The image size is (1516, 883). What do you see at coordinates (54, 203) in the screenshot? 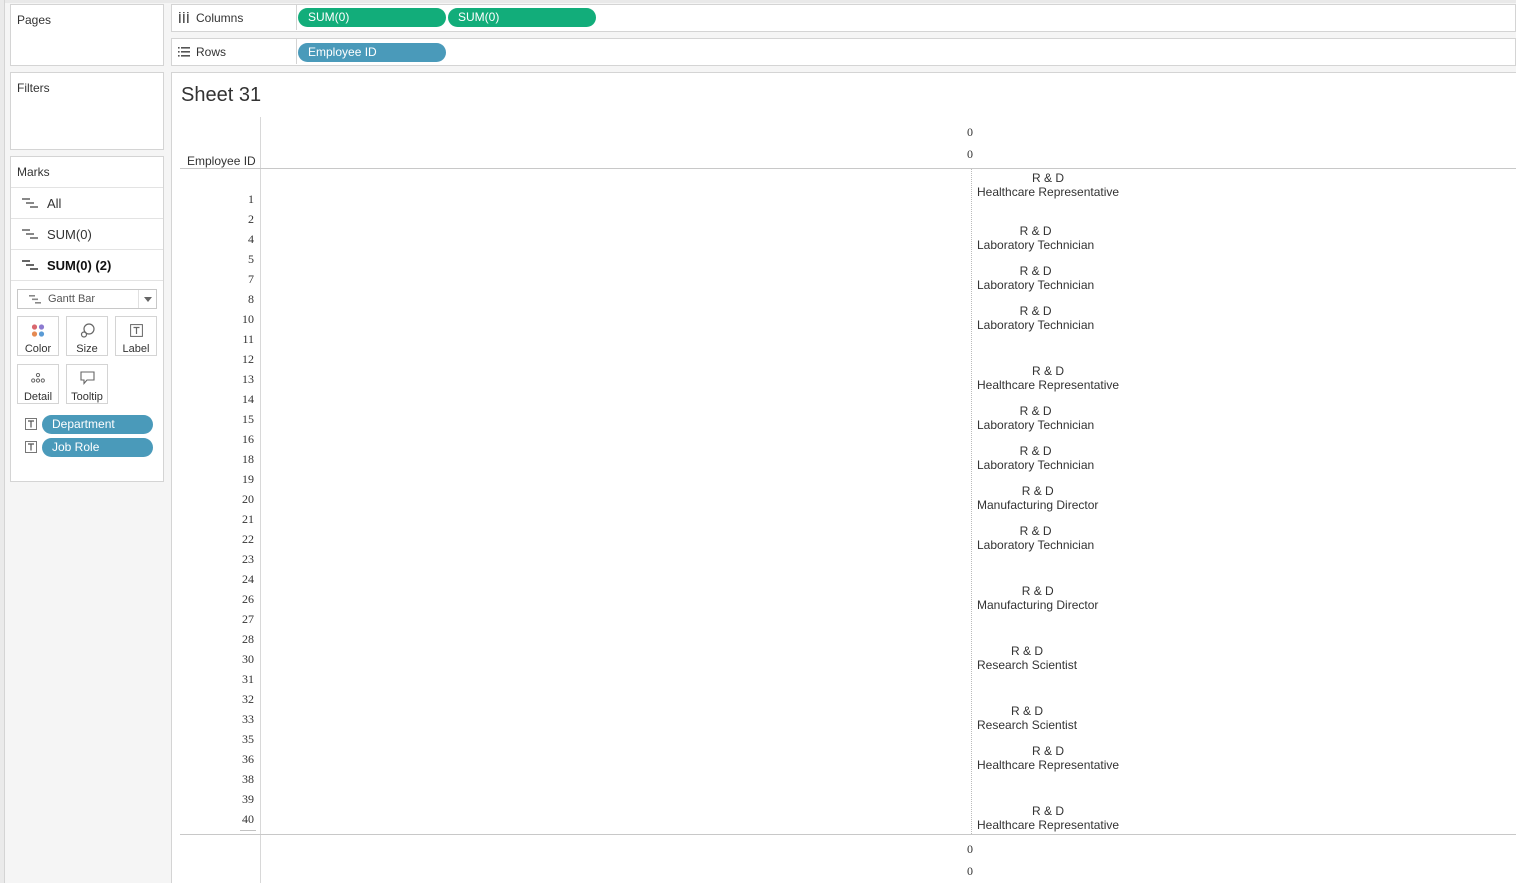
I see `marks-row-label: All` at bounding box center [54, 203].